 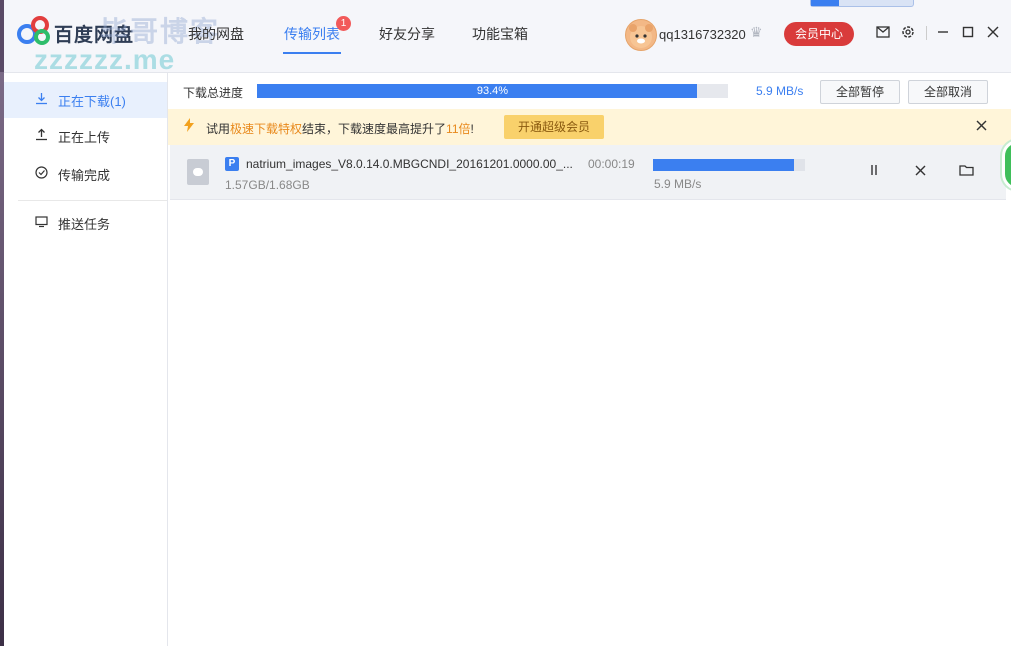 What do you see at coordinates (340, 129) in the screenshot?
I see `promo-message: 试用极速下载特权结束，下载速度最高提升了11倍!` at bounding box center [340, 129].